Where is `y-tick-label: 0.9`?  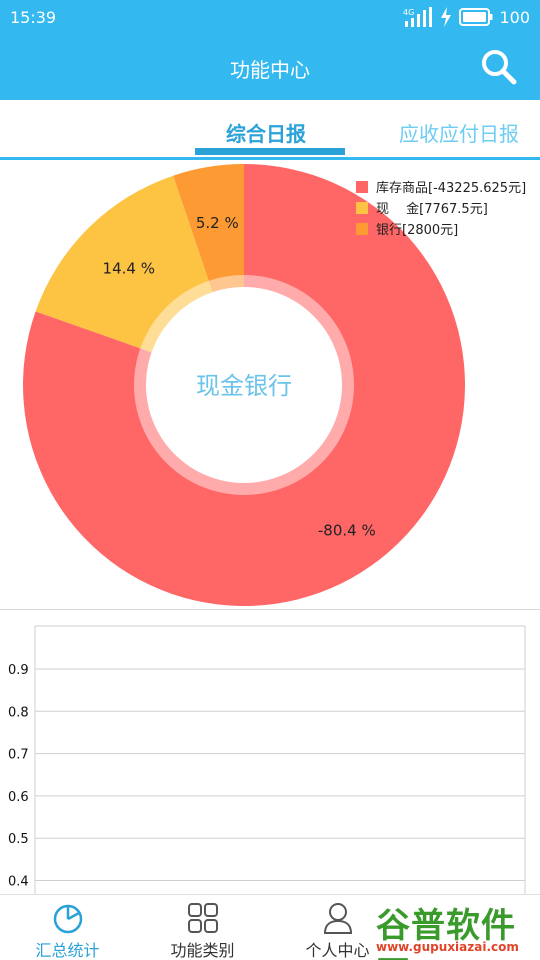
y-tick-label: 0.9 is located at coordinates (18, 670).